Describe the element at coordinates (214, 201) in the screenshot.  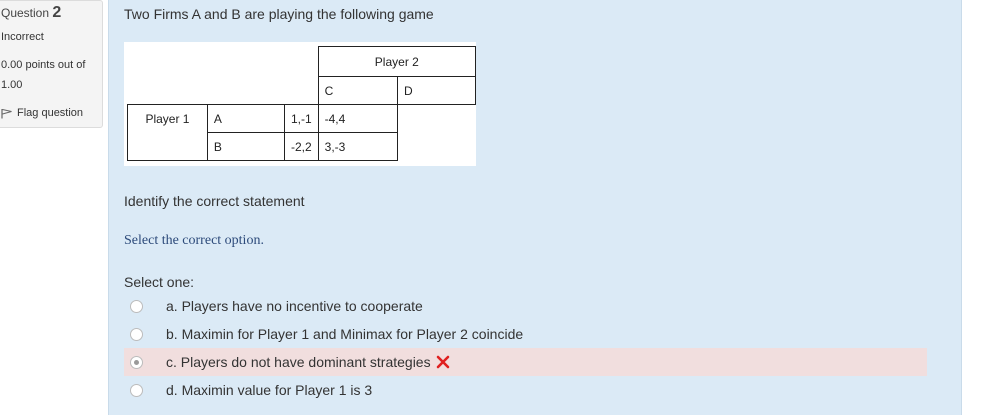
I see `question-prompt: Identify the correct statement` at that location.